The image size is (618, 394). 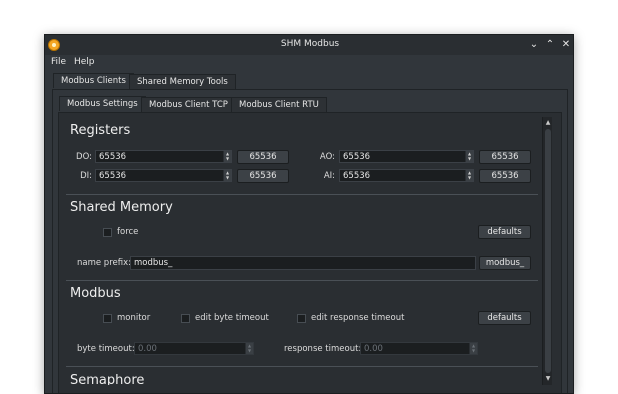 What do you see at coordinates (102, 103) in the screenshot?
I see `tab-modbus-settings: Modbus Settings` at bounding box center [102, 103].